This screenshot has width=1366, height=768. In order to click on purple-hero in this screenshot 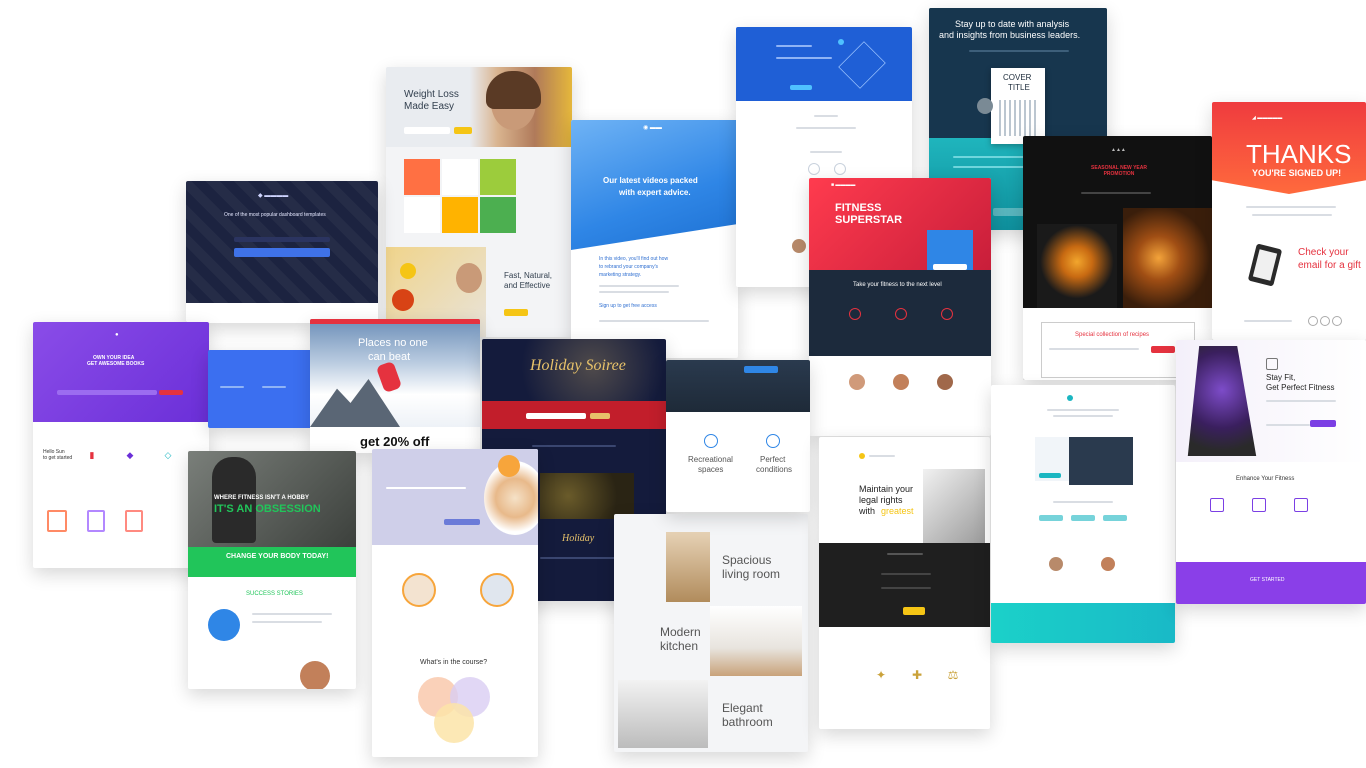, I will do `click(121, 372)`.